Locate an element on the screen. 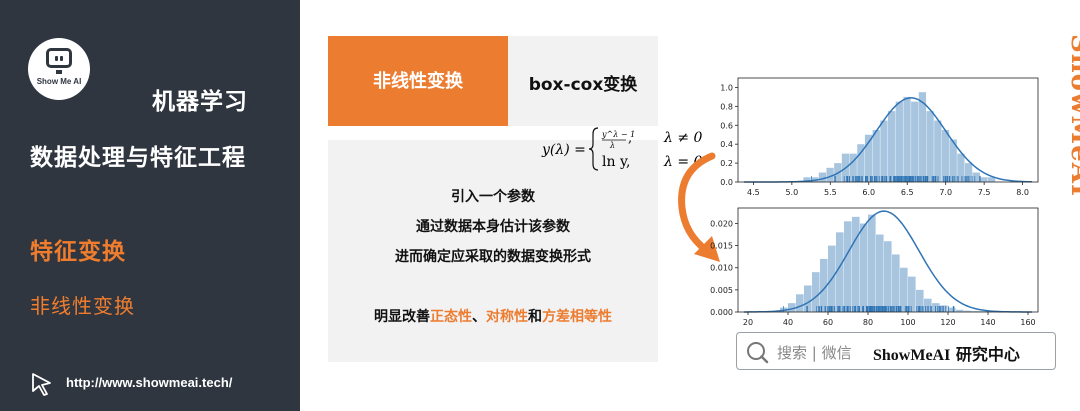 This screenshot has height=411, width=1080. topic-tag: 非线性变换 is located at coordinates (418, 81).